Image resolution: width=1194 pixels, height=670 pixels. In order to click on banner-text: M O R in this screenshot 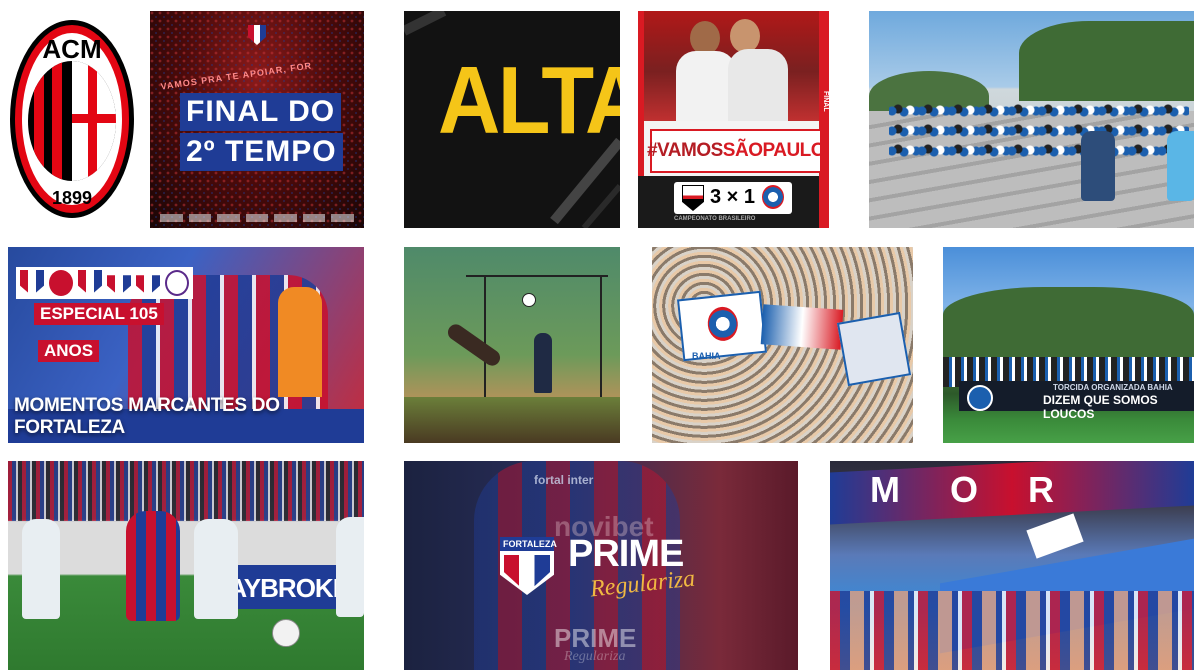, I will do `click(972, 489)`.